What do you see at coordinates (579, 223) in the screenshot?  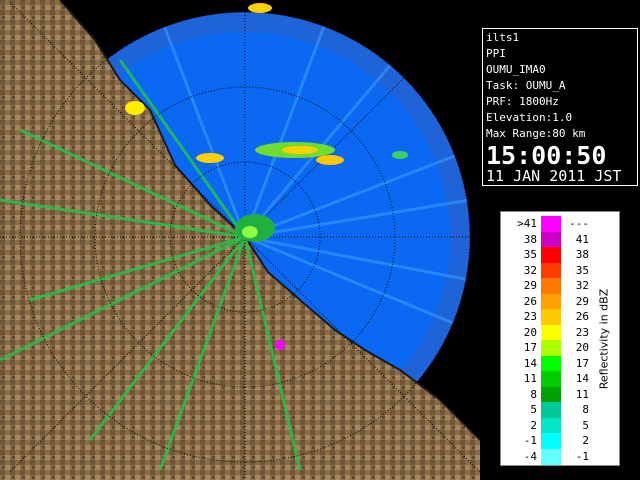 I see `legend-upper-bound: ---` at bounding box center [579, 223].